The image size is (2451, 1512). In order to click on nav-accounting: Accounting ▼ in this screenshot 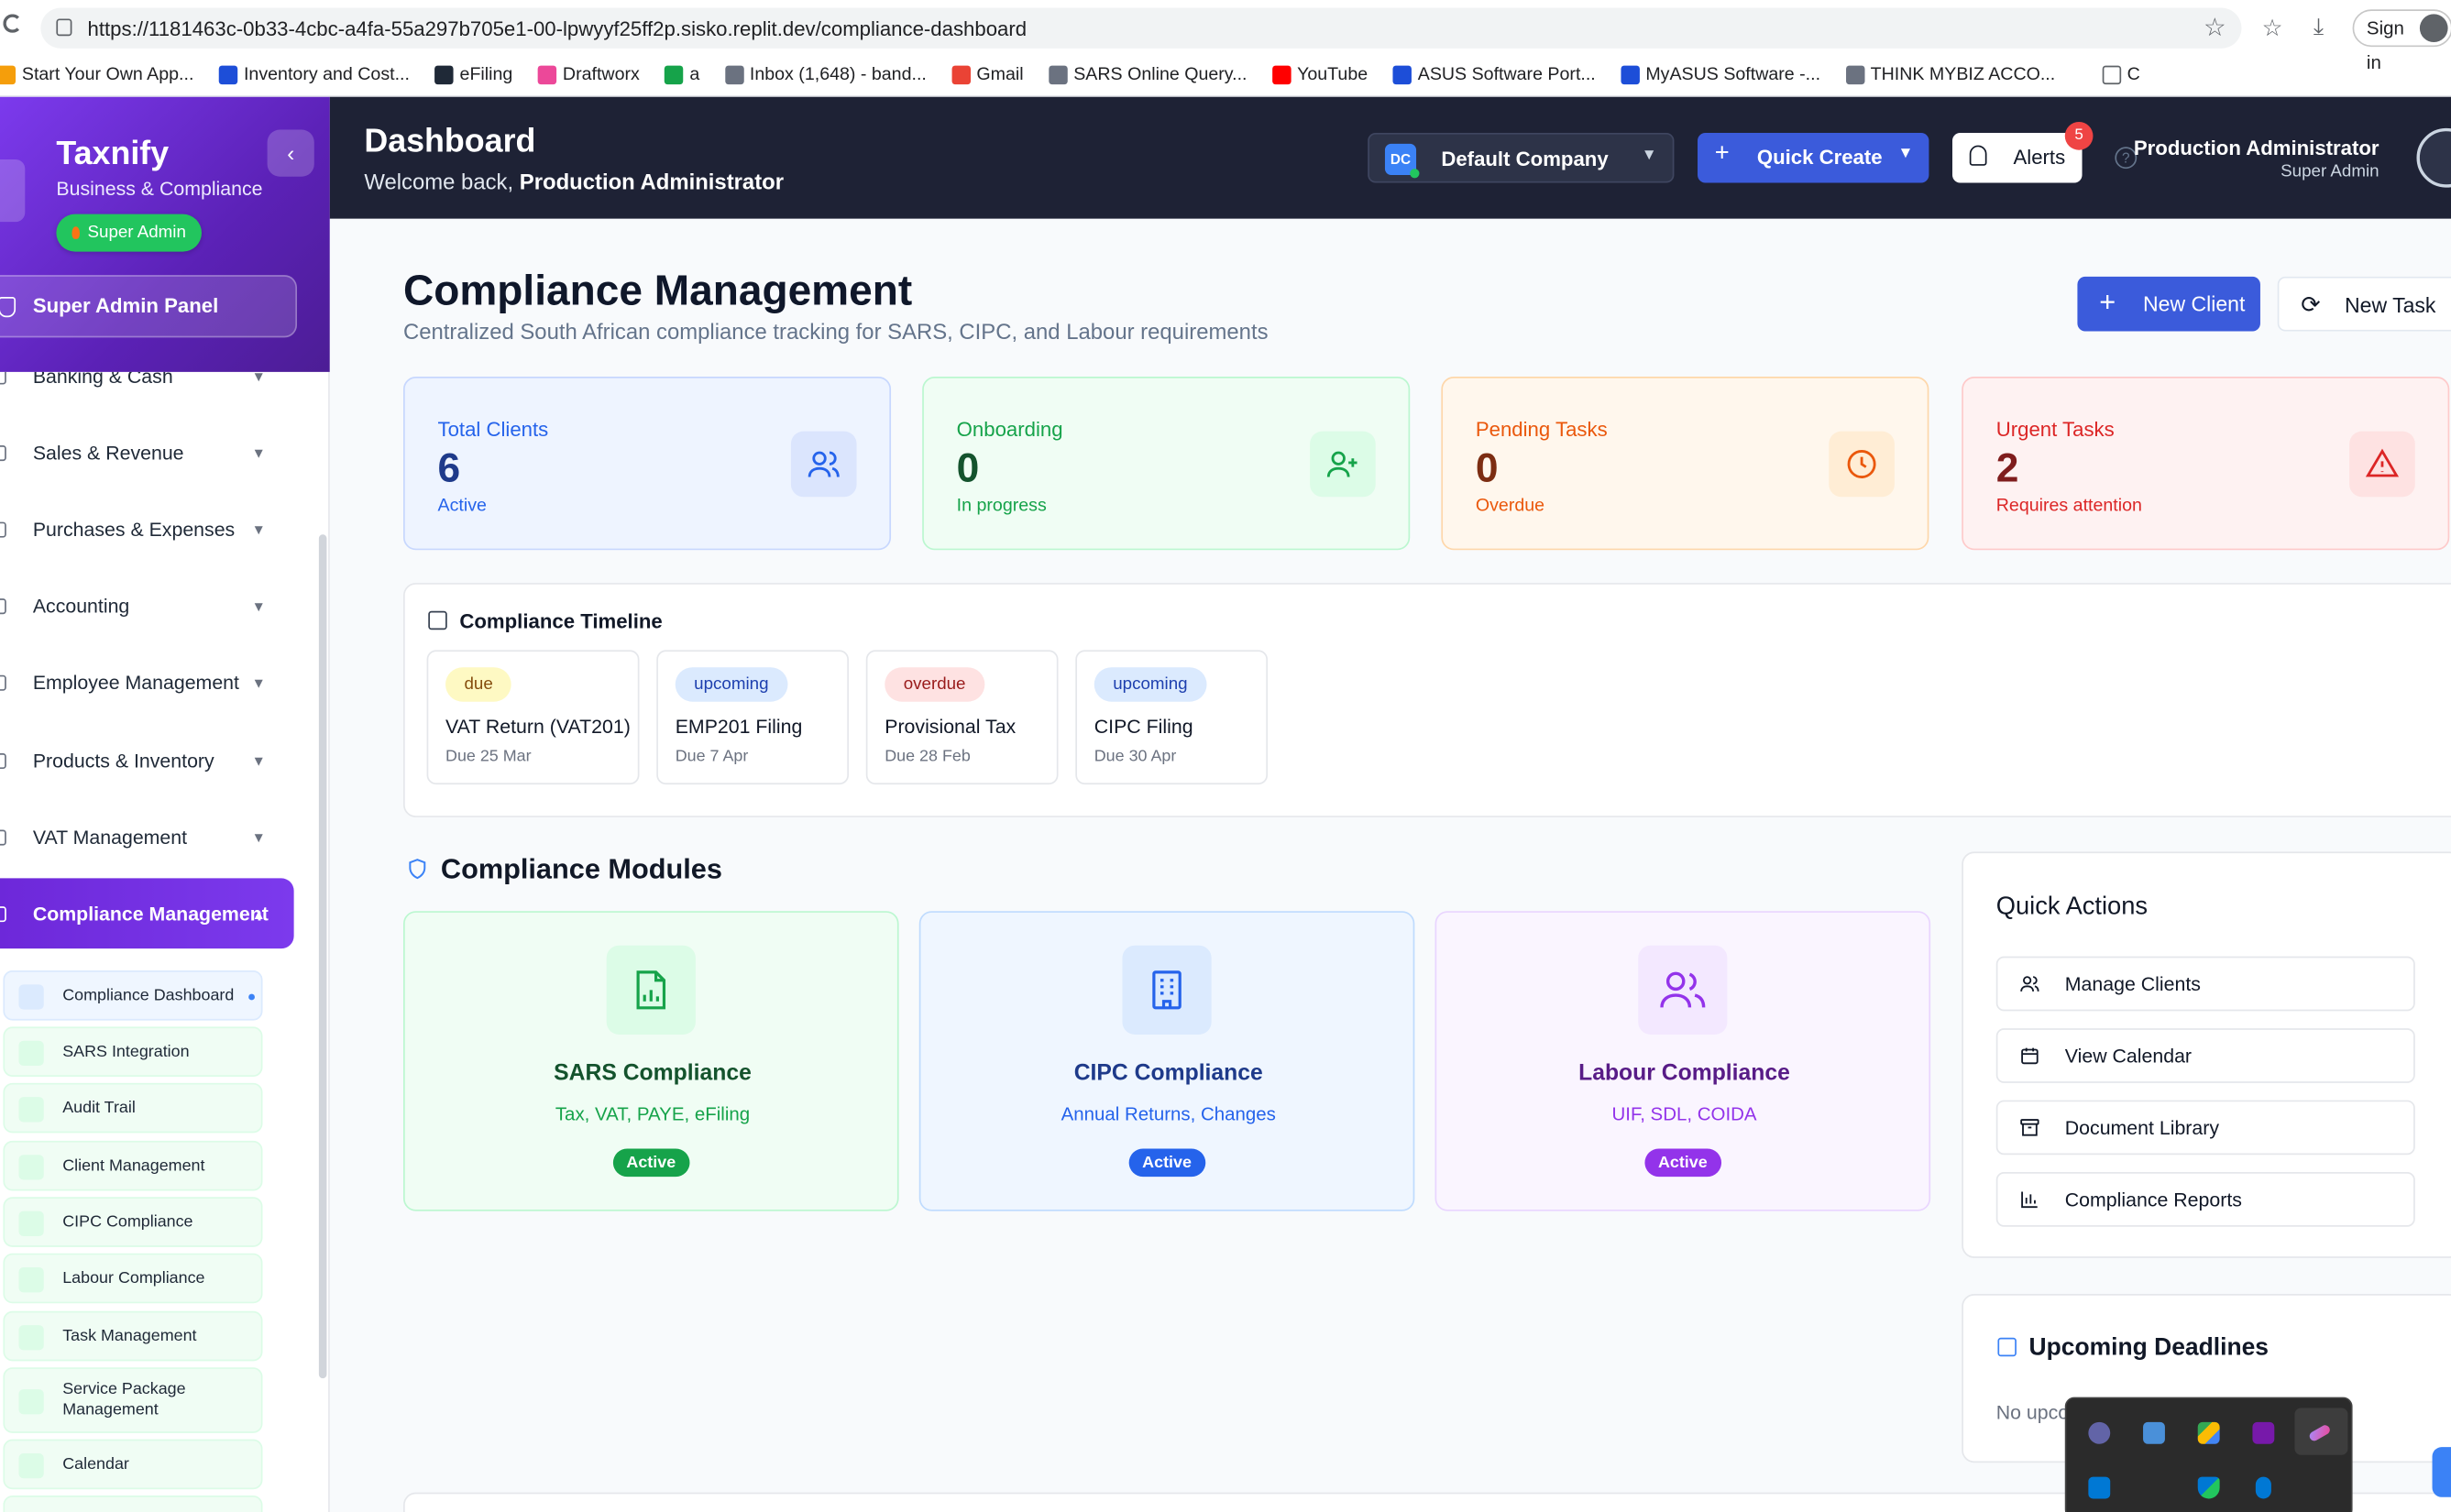, I will do `click(148, 606)`.